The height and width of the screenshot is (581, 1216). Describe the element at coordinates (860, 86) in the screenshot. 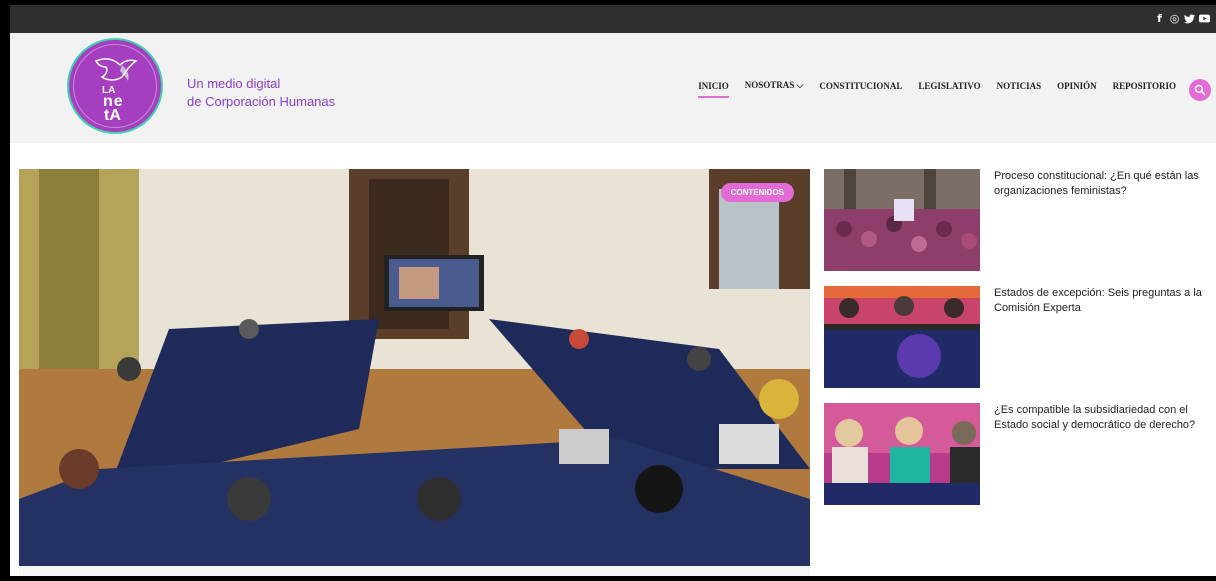

I see `nav-item-constitucional: CONSTITUCIONAL` at that location.